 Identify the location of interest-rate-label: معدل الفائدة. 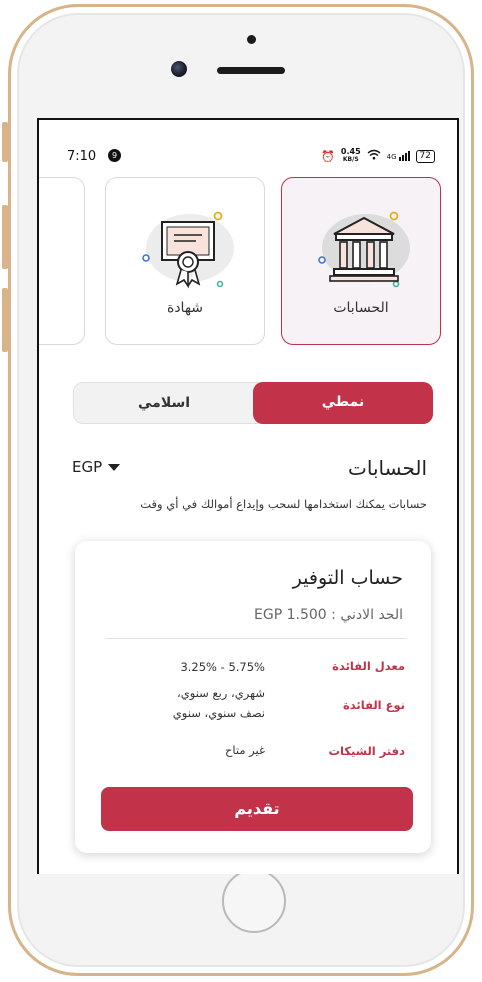
(368, 666).